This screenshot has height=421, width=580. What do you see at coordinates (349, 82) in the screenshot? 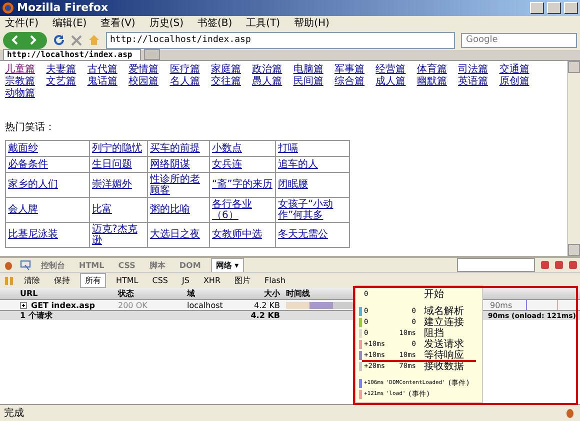
I see `category-link: 综合篇` at bounding box center [349, 82].